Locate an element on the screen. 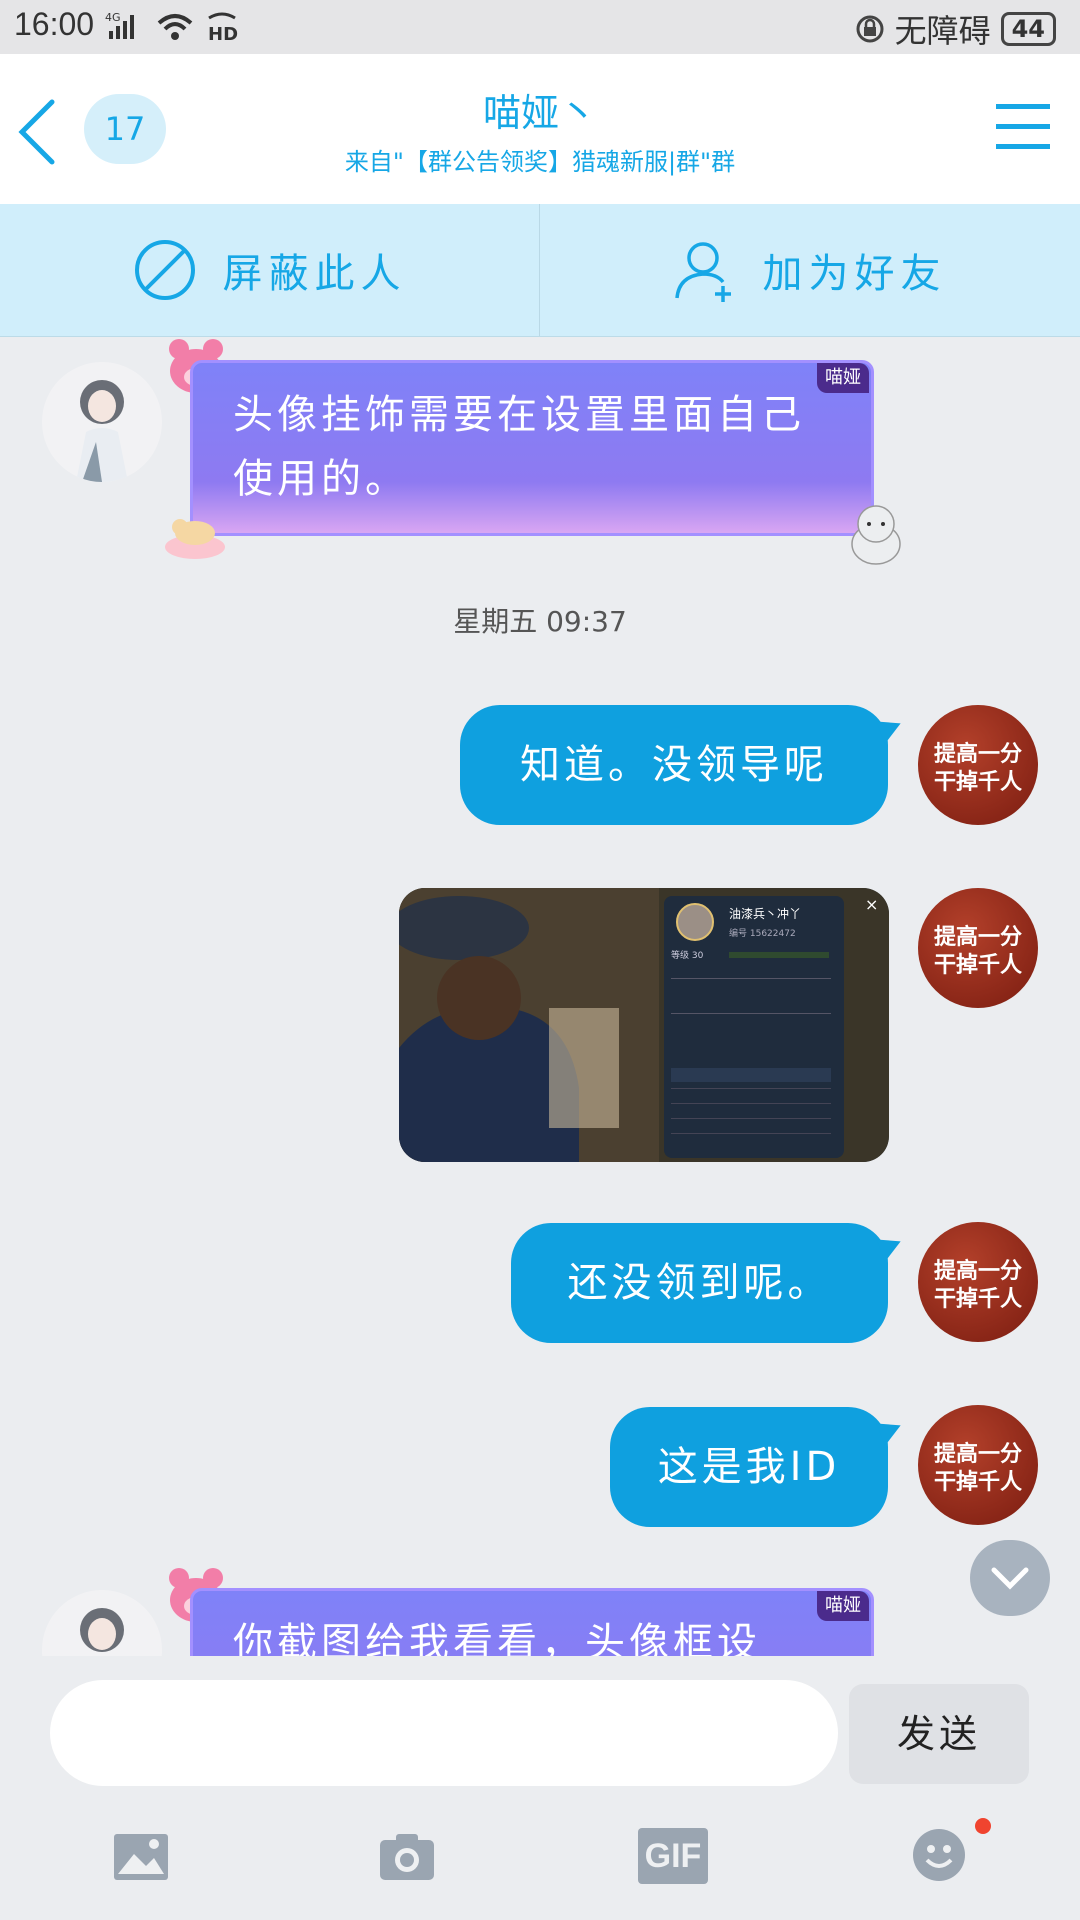  message-bubble-sent: 这是我ID is located at coordinates (749, 1467).